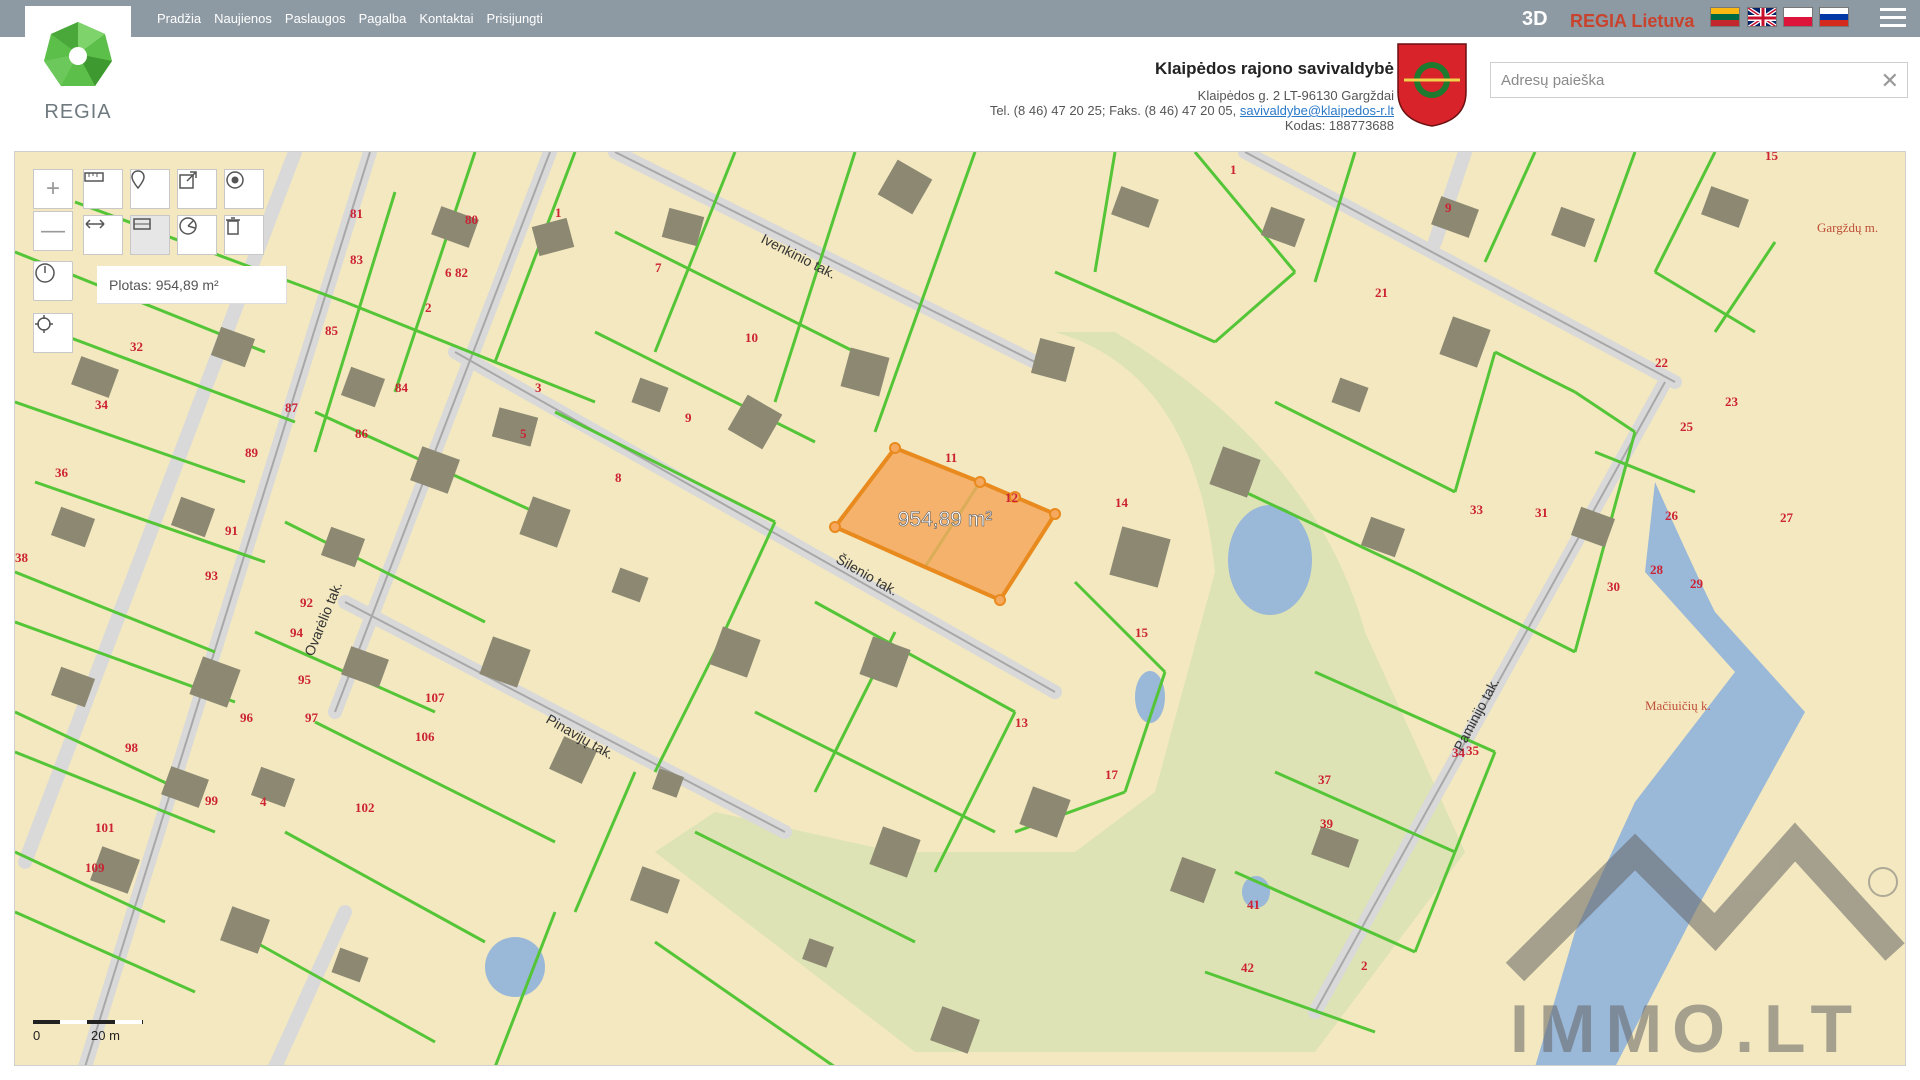  I want to click on municipality-address: Klaipėdos g. 2 LT-96130 Gargždai, so click(1295, 95).